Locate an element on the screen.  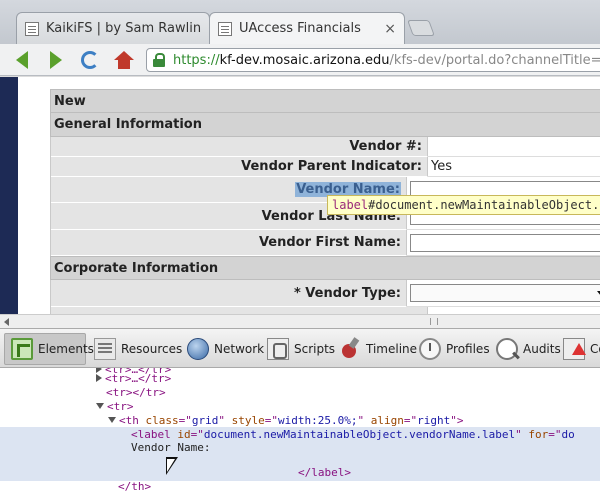
vendor-number-row: Vendor #: is located at coordinates (325, 147).